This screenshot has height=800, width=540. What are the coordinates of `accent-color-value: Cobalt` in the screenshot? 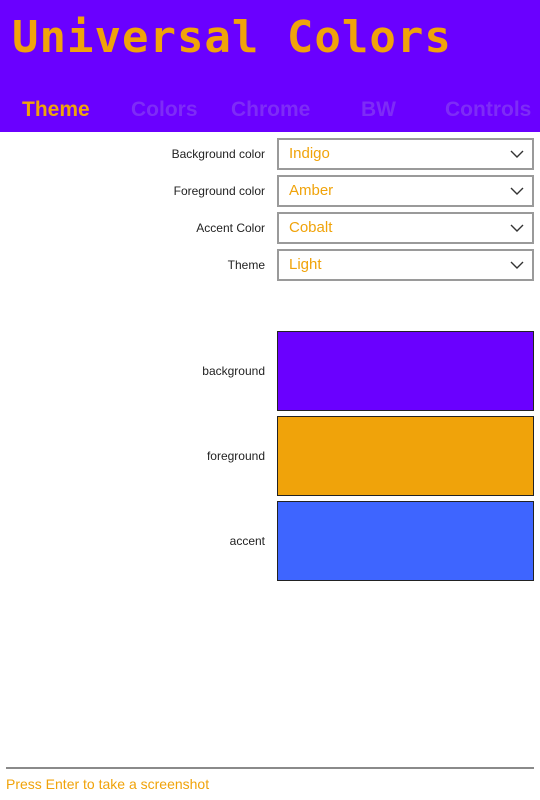 It's located at (311, 227).